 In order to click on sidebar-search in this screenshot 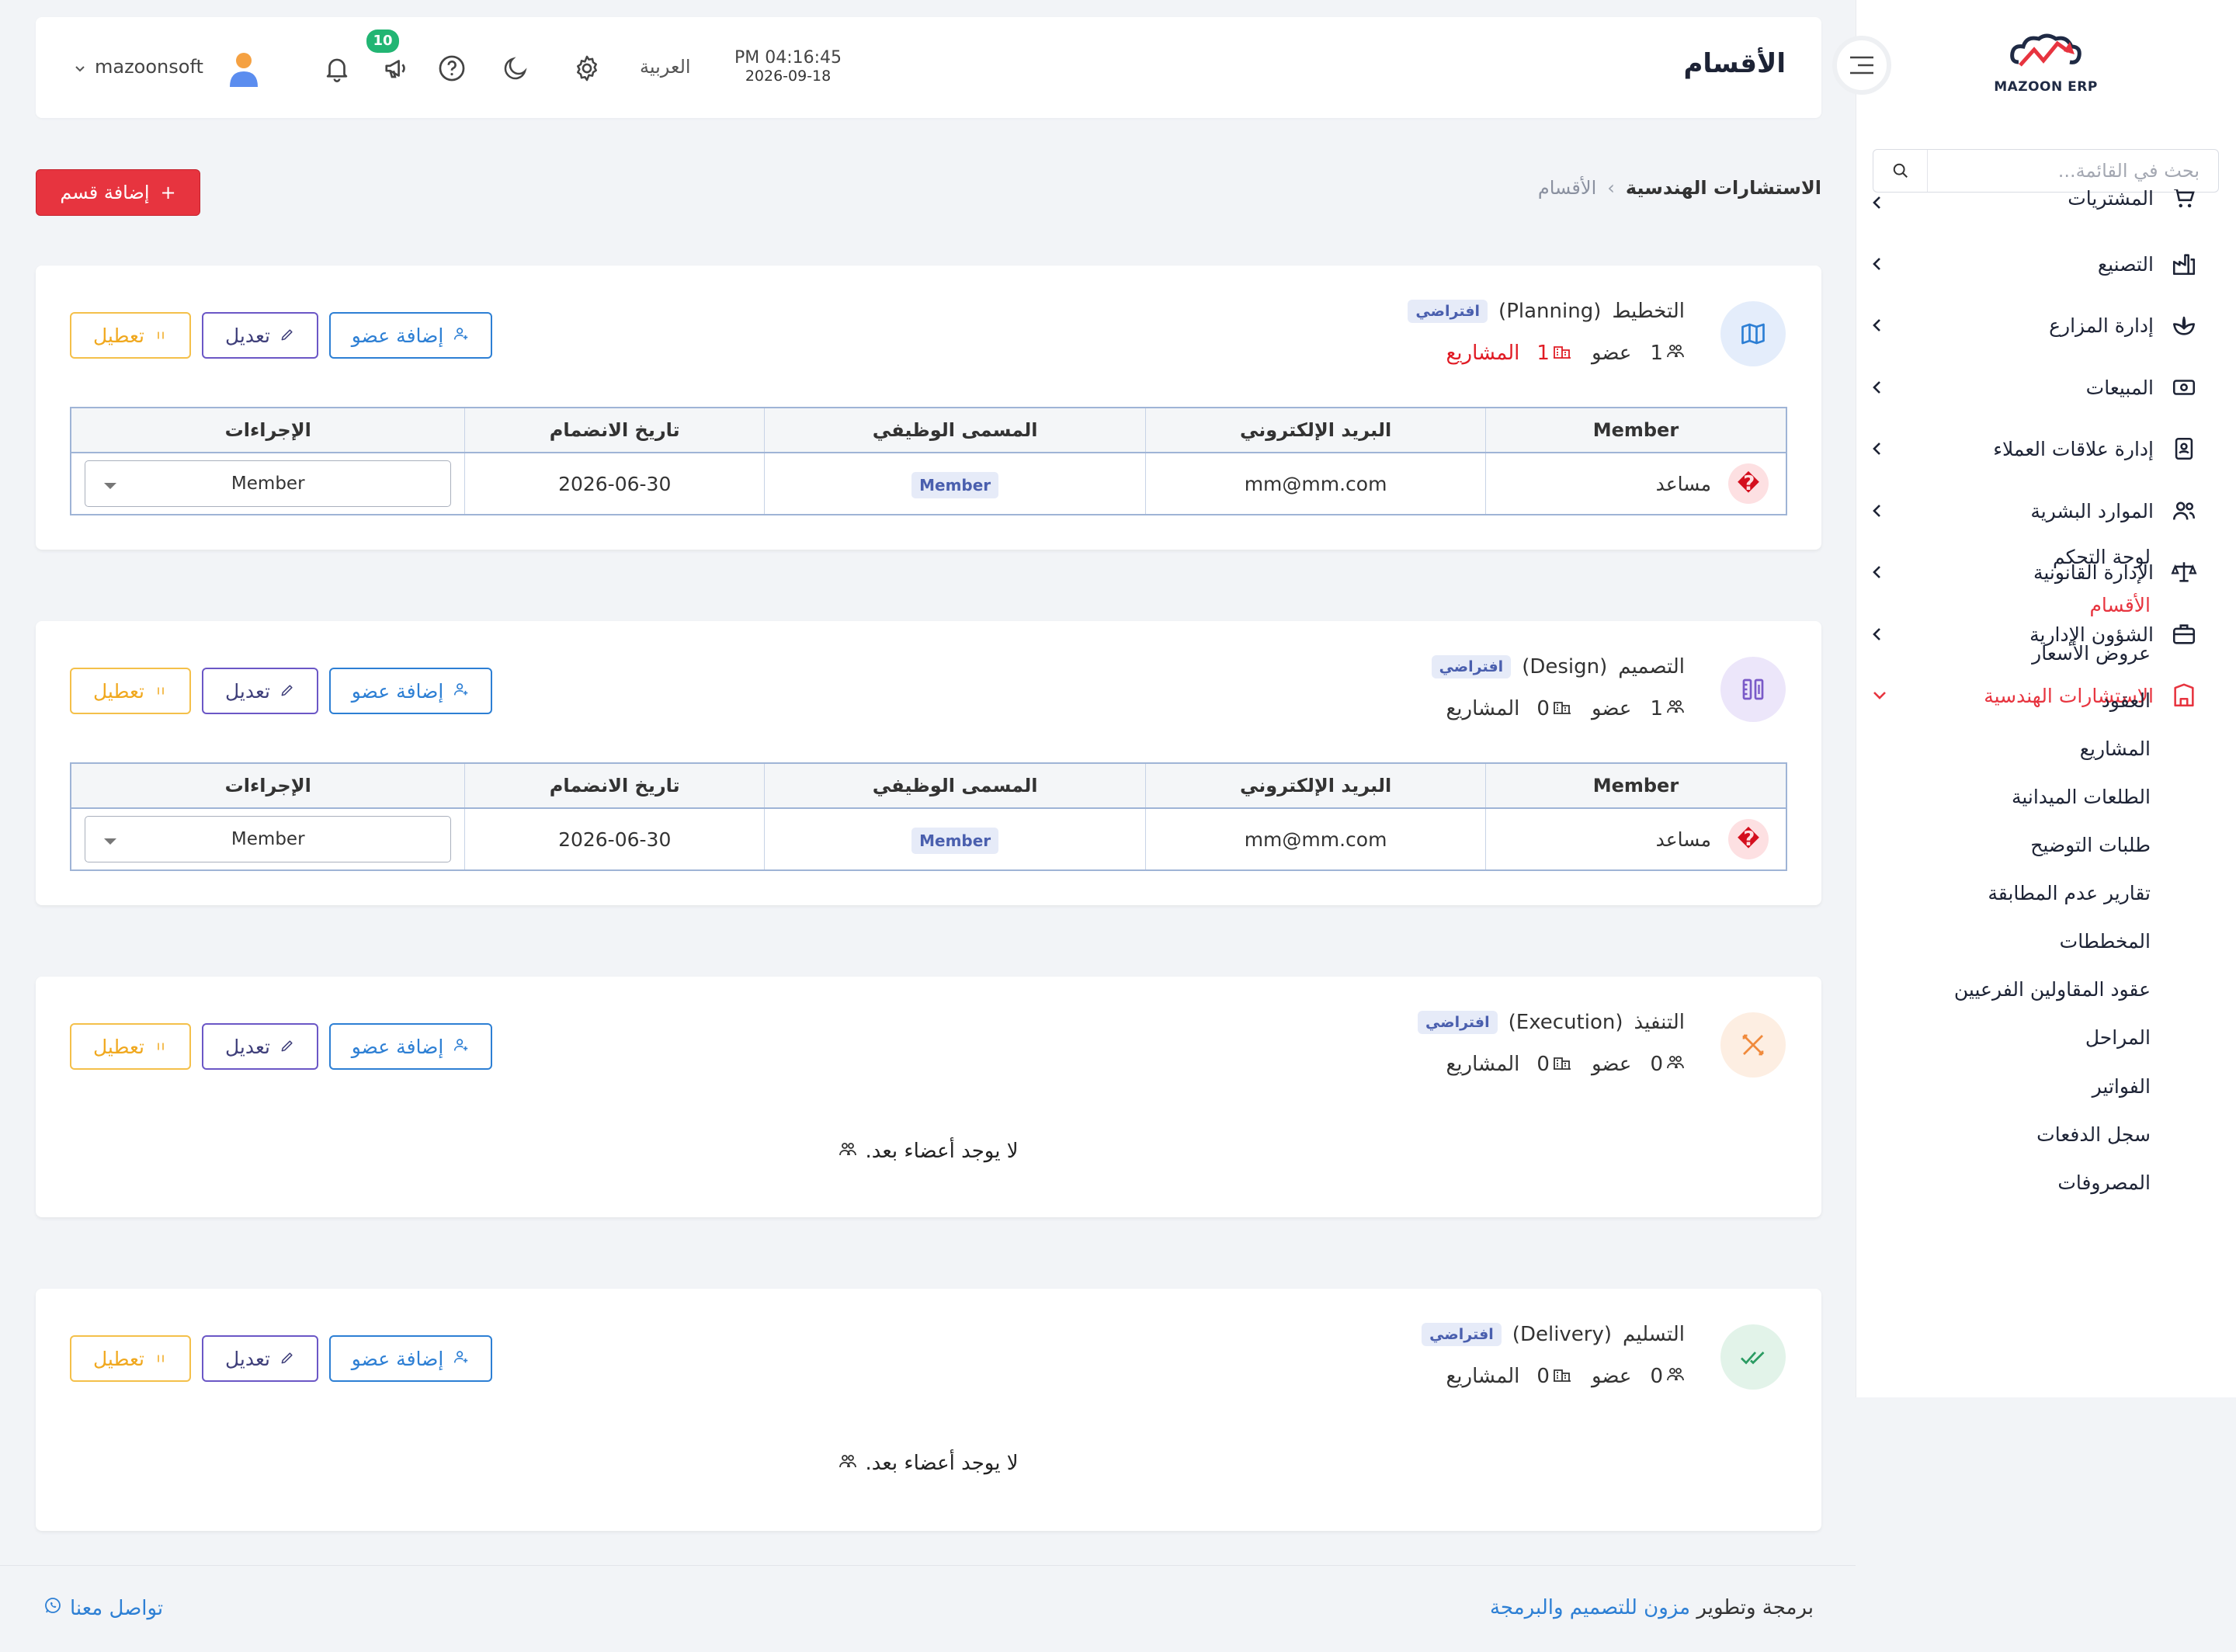, I will do `click(2046, 171)`.